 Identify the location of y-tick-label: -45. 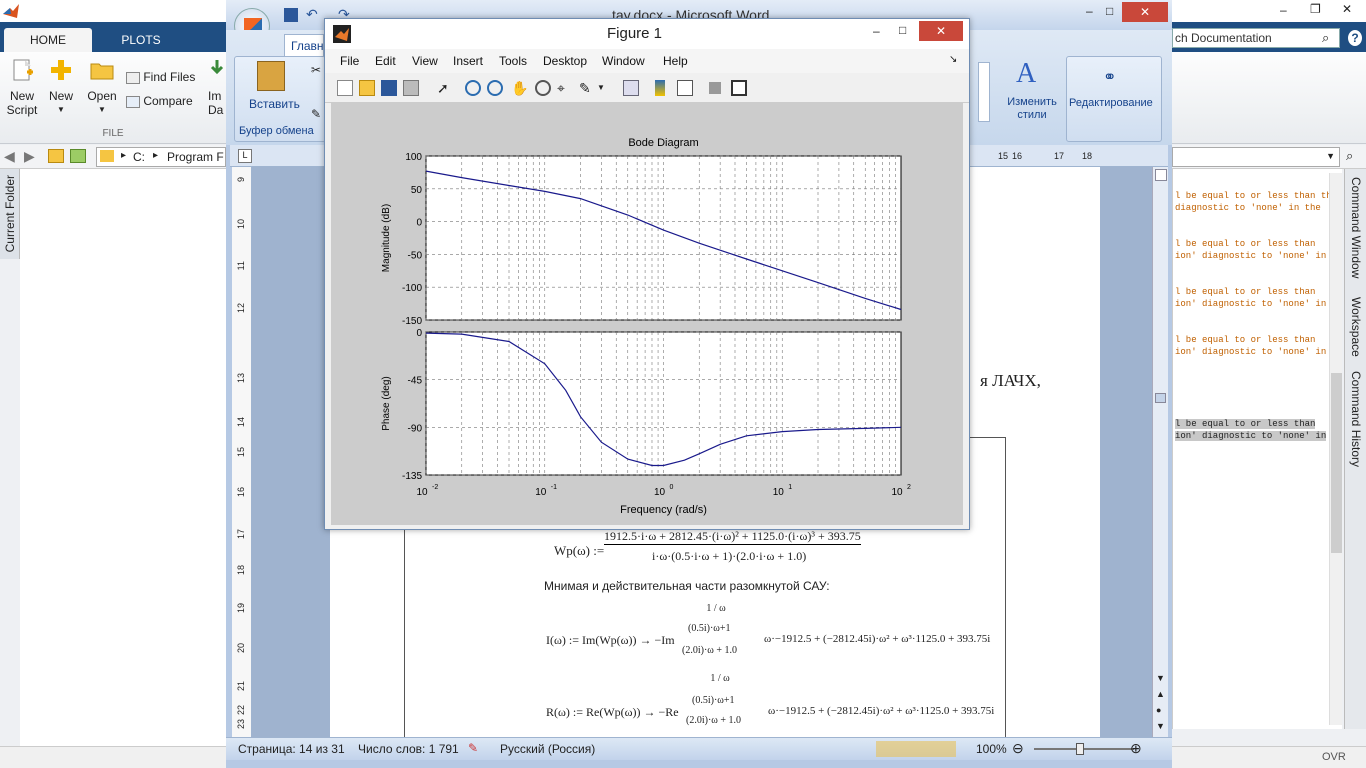
(415, 381).